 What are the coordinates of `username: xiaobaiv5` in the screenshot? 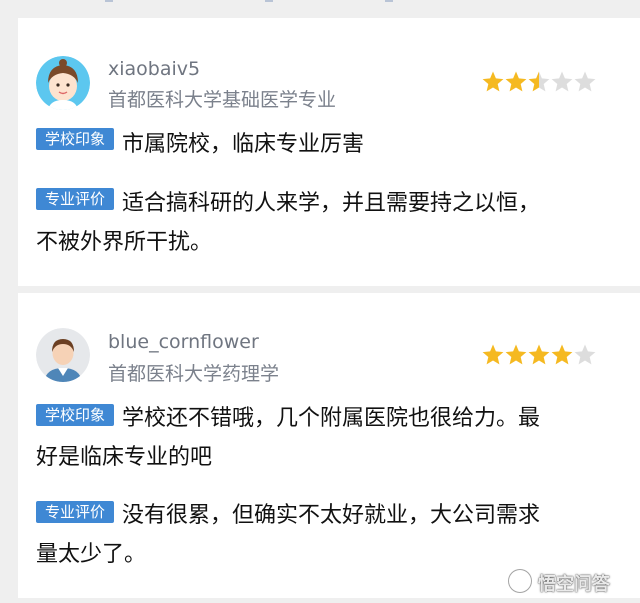 It's located at (154, 69).